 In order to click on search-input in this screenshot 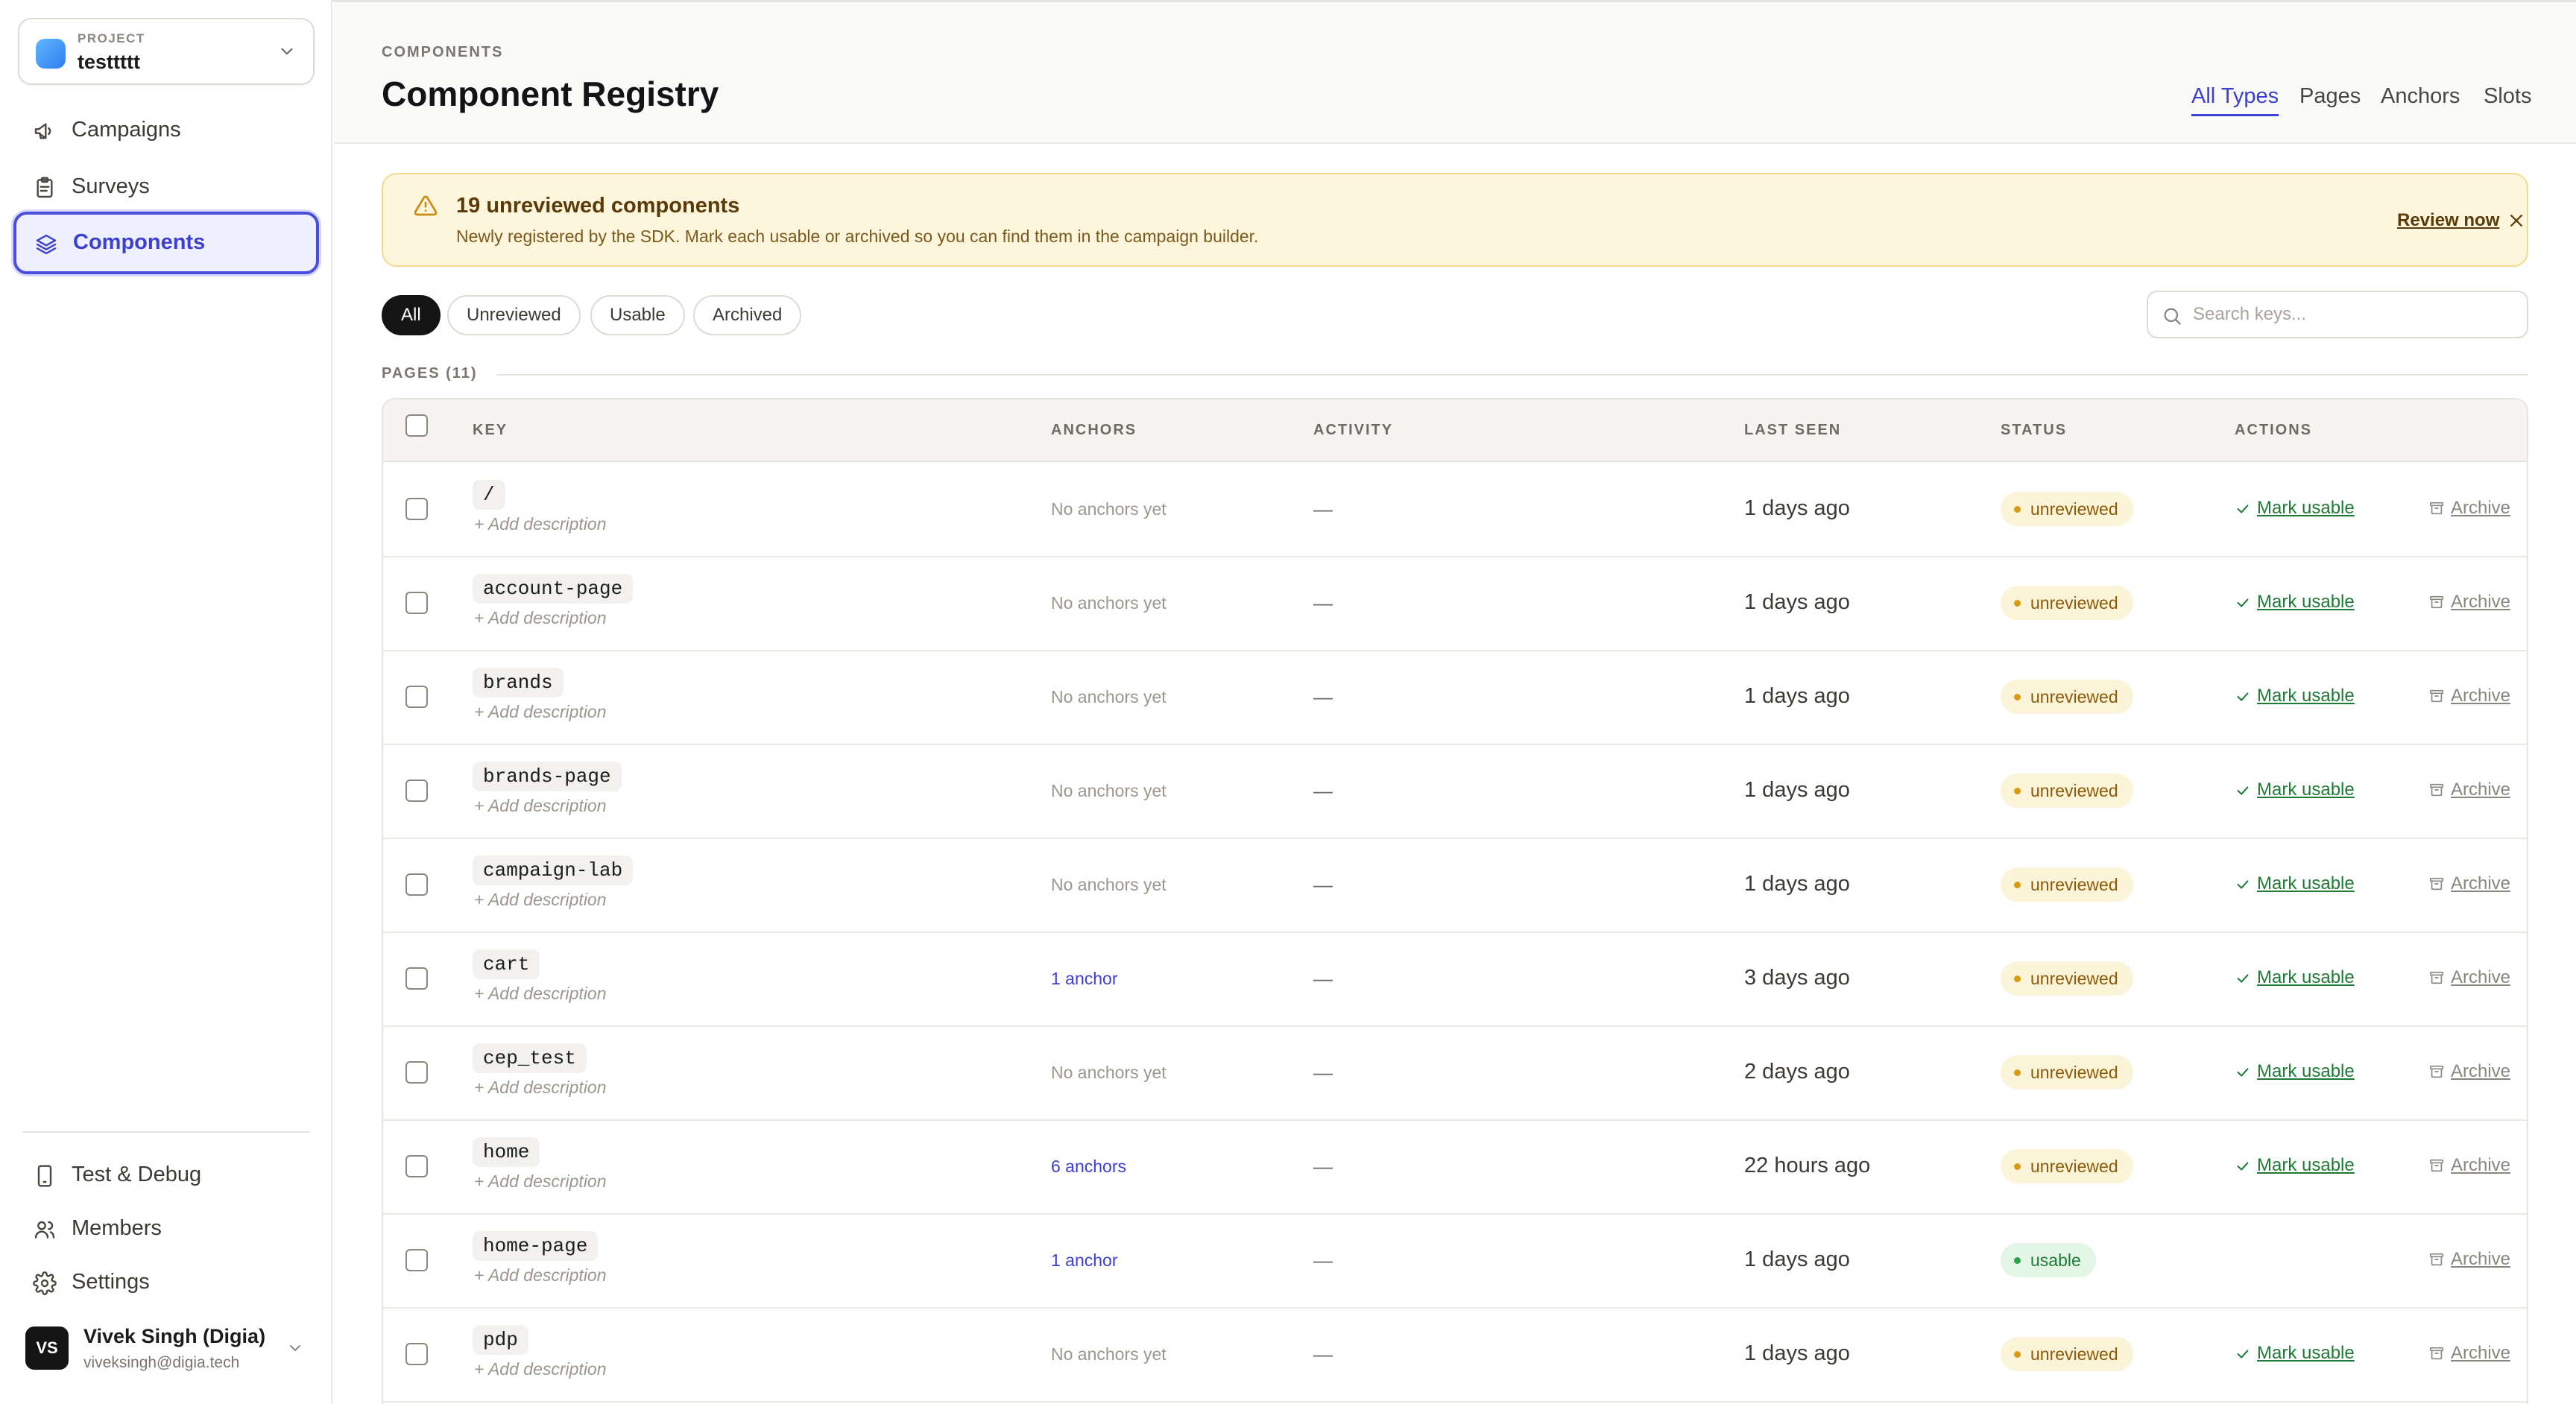, I will do `click(2353, 314)`.